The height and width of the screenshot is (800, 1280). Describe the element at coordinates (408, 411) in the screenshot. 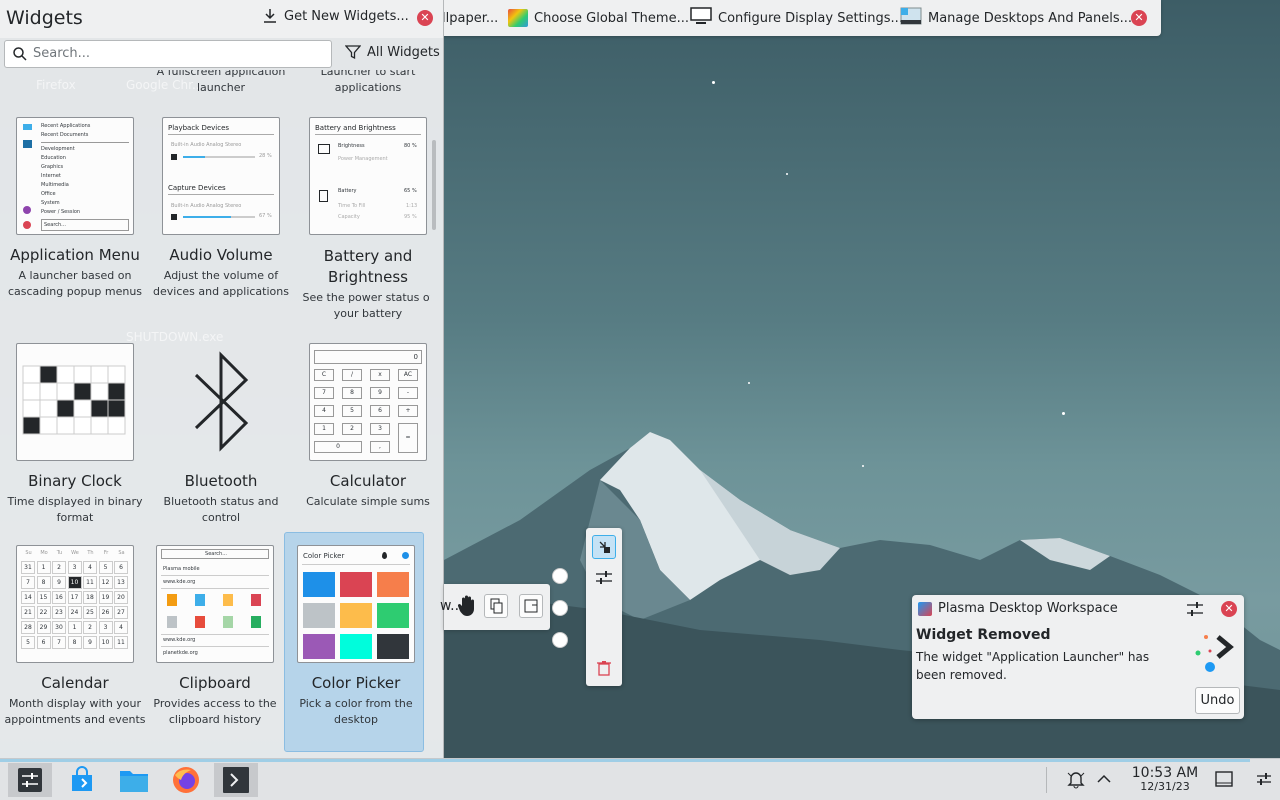

I see `calc-key: +` at that location.